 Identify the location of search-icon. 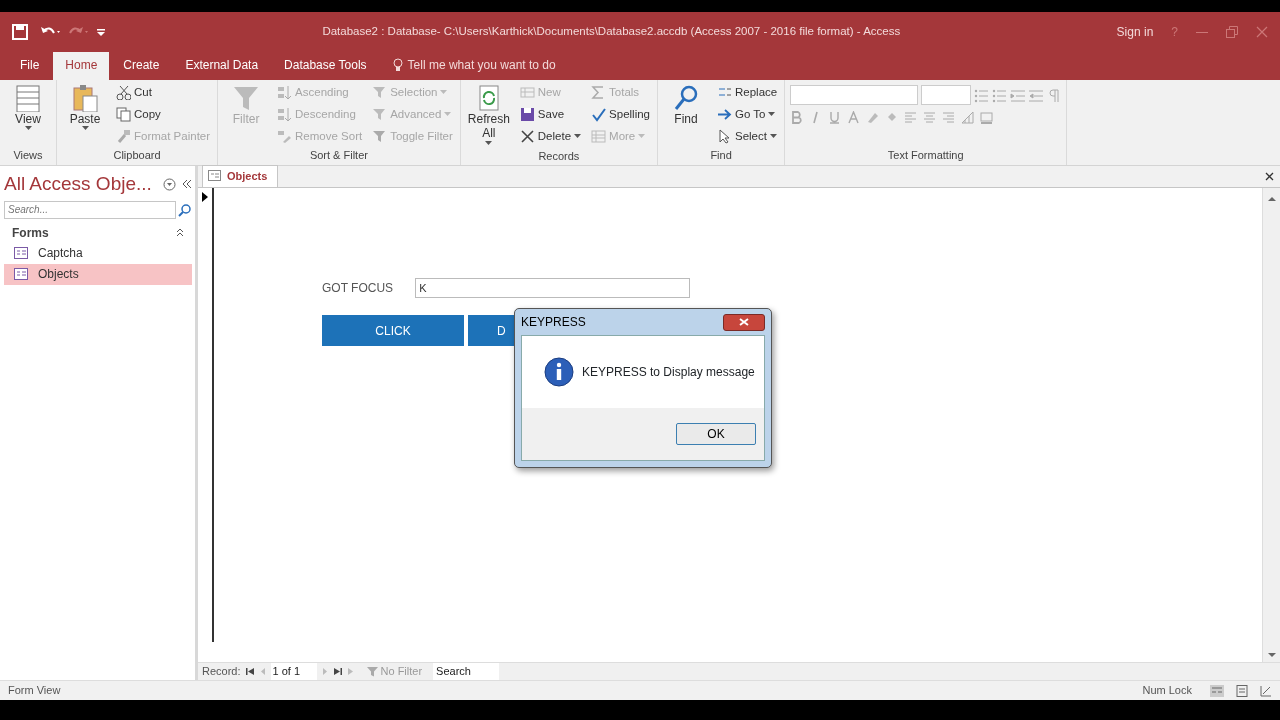
(185, 209).